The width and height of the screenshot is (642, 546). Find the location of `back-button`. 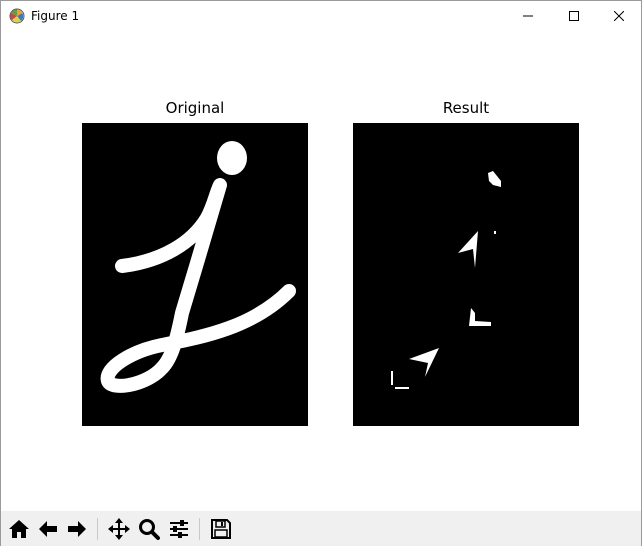

back-button is located at coordinates (48, 529).